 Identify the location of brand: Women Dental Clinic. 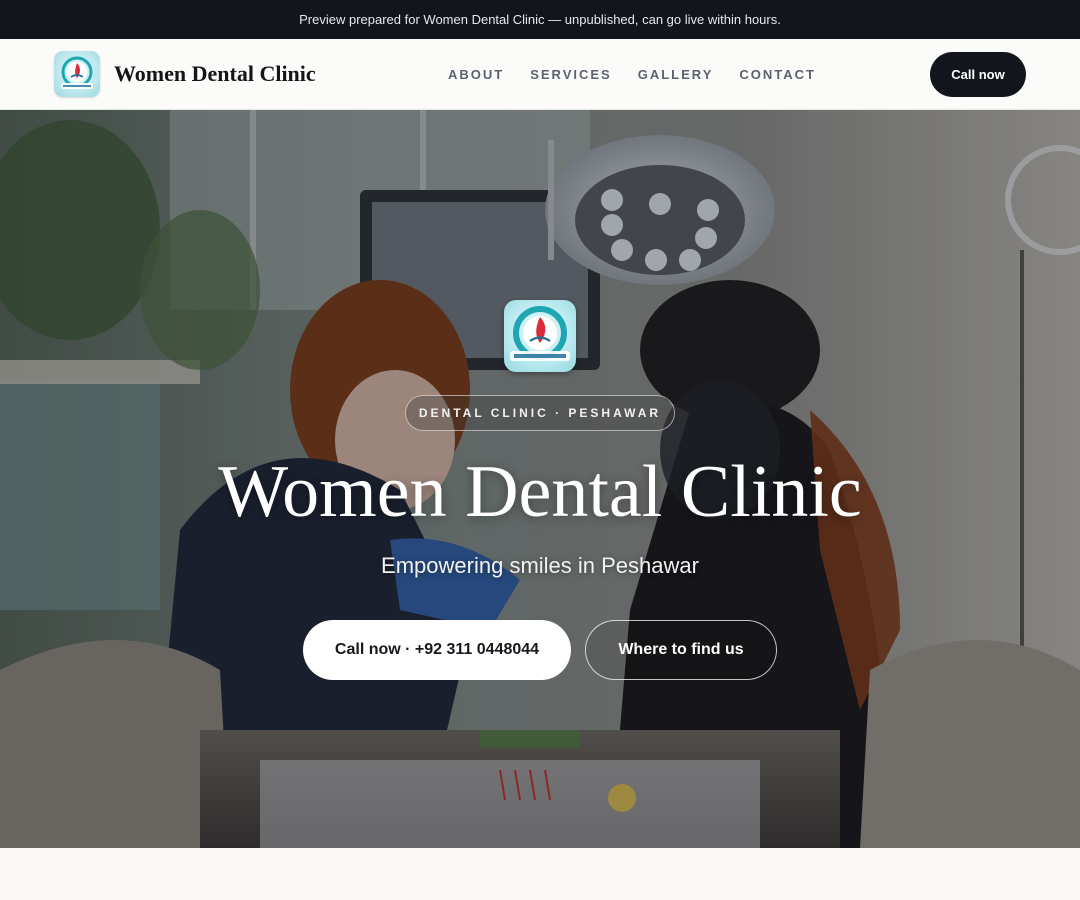
(185, 74).